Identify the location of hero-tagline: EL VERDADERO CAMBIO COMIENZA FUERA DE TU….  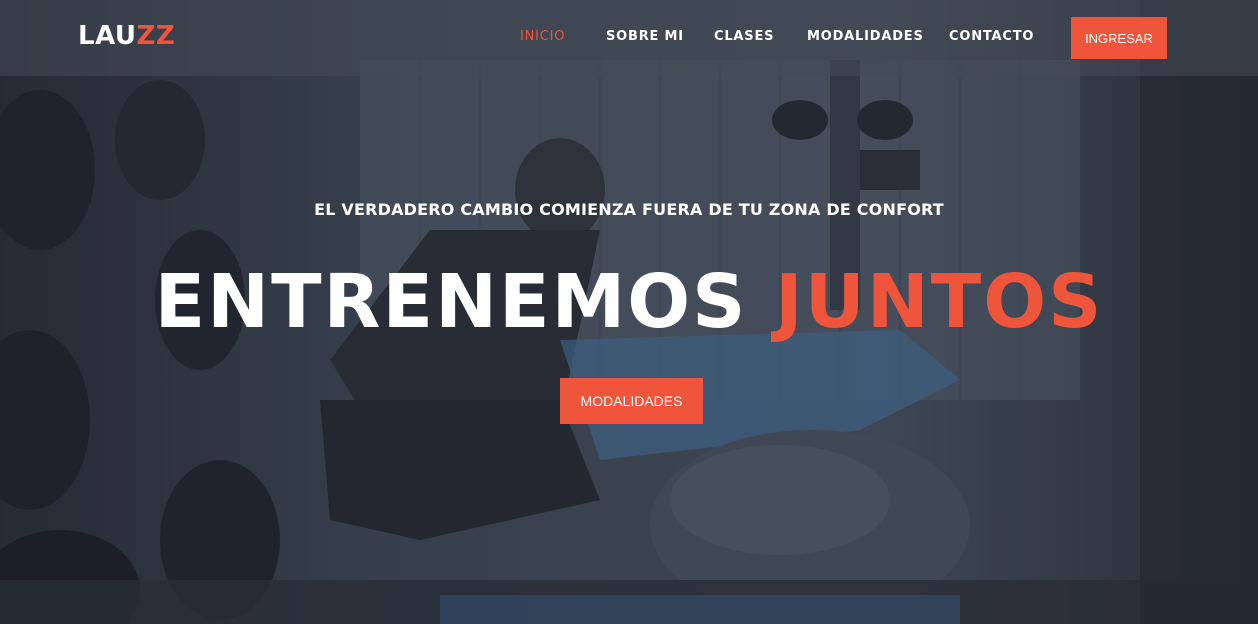
(629, 209).